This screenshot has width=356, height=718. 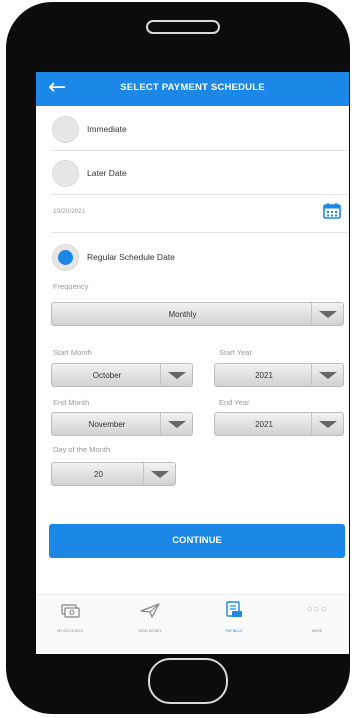 What do you see at coordinates (234, 609) in the screenshot?
I see `bill-icon` at bounding box center [234, 609].